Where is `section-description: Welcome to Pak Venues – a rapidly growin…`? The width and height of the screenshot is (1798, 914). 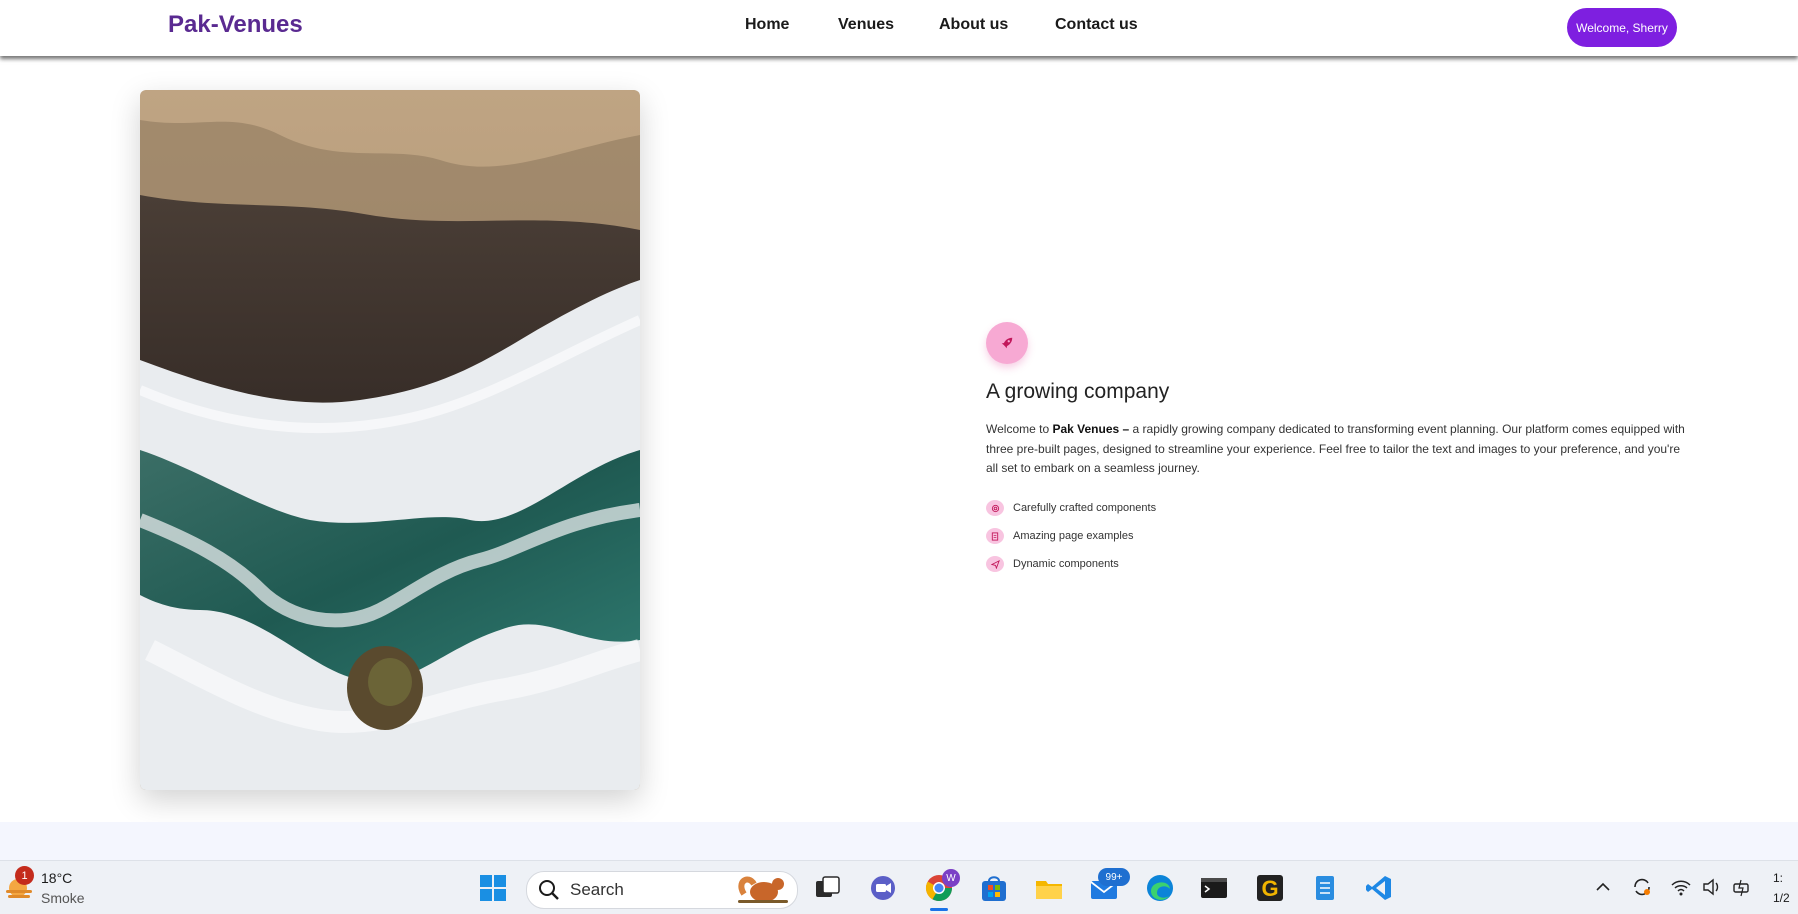 section-description: Welcome to Pak Venues – a rapidly growin… is located at coordinates (1335, 448).